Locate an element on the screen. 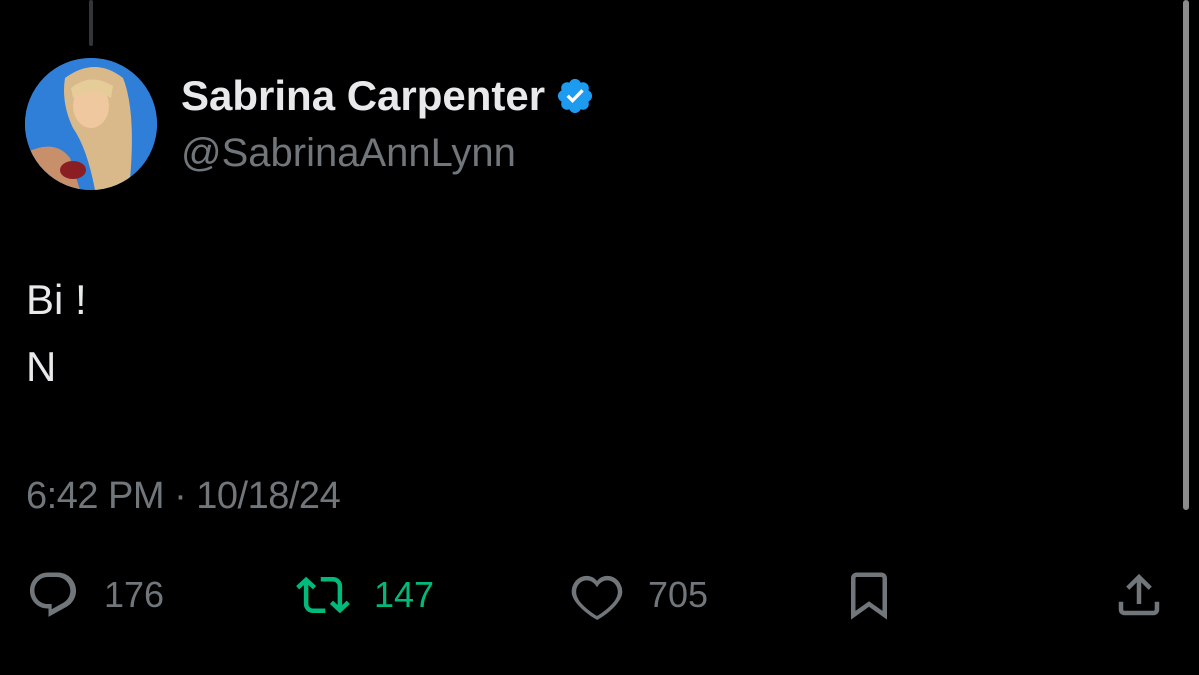 The width and height of the screenshot is (1199, 675). share-icon is located at coordinates (1139, 594).